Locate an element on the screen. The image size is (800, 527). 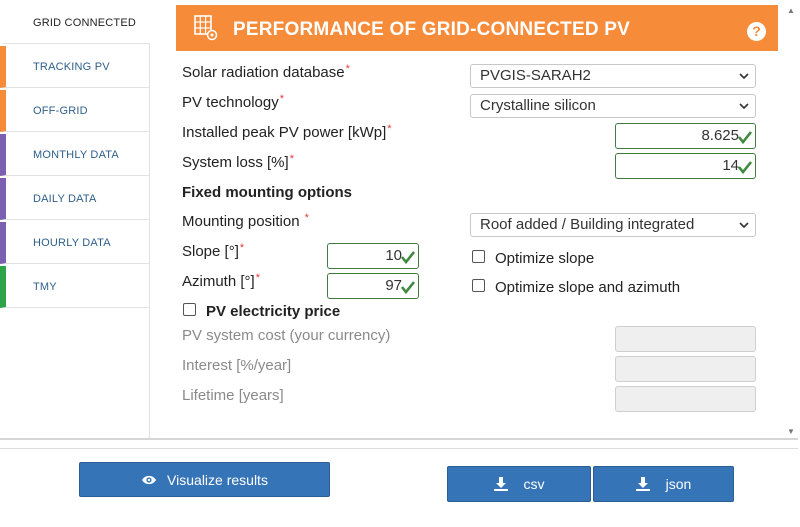
peak-power-input: 8.625 is located at coordinates (685, 136).